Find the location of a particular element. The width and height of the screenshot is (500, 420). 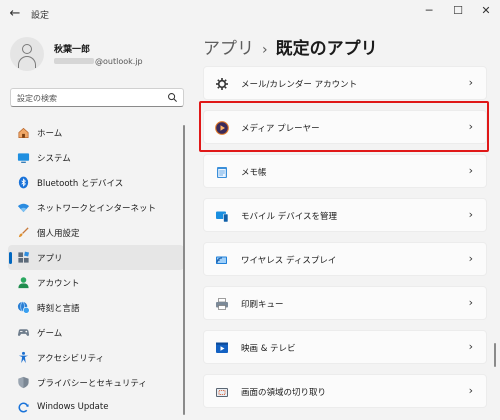

list-item-label: メール/カレンダー アカウント is located at coordinates (299, 85).